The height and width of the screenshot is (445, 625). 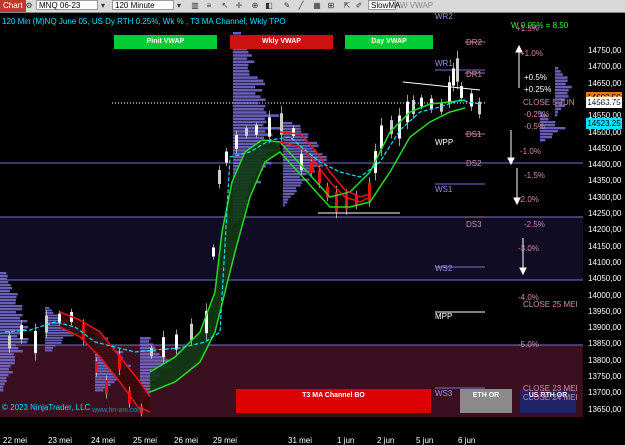 I want to click on instrument-selector: MNQ 06-23, so click(x=67, y=5).